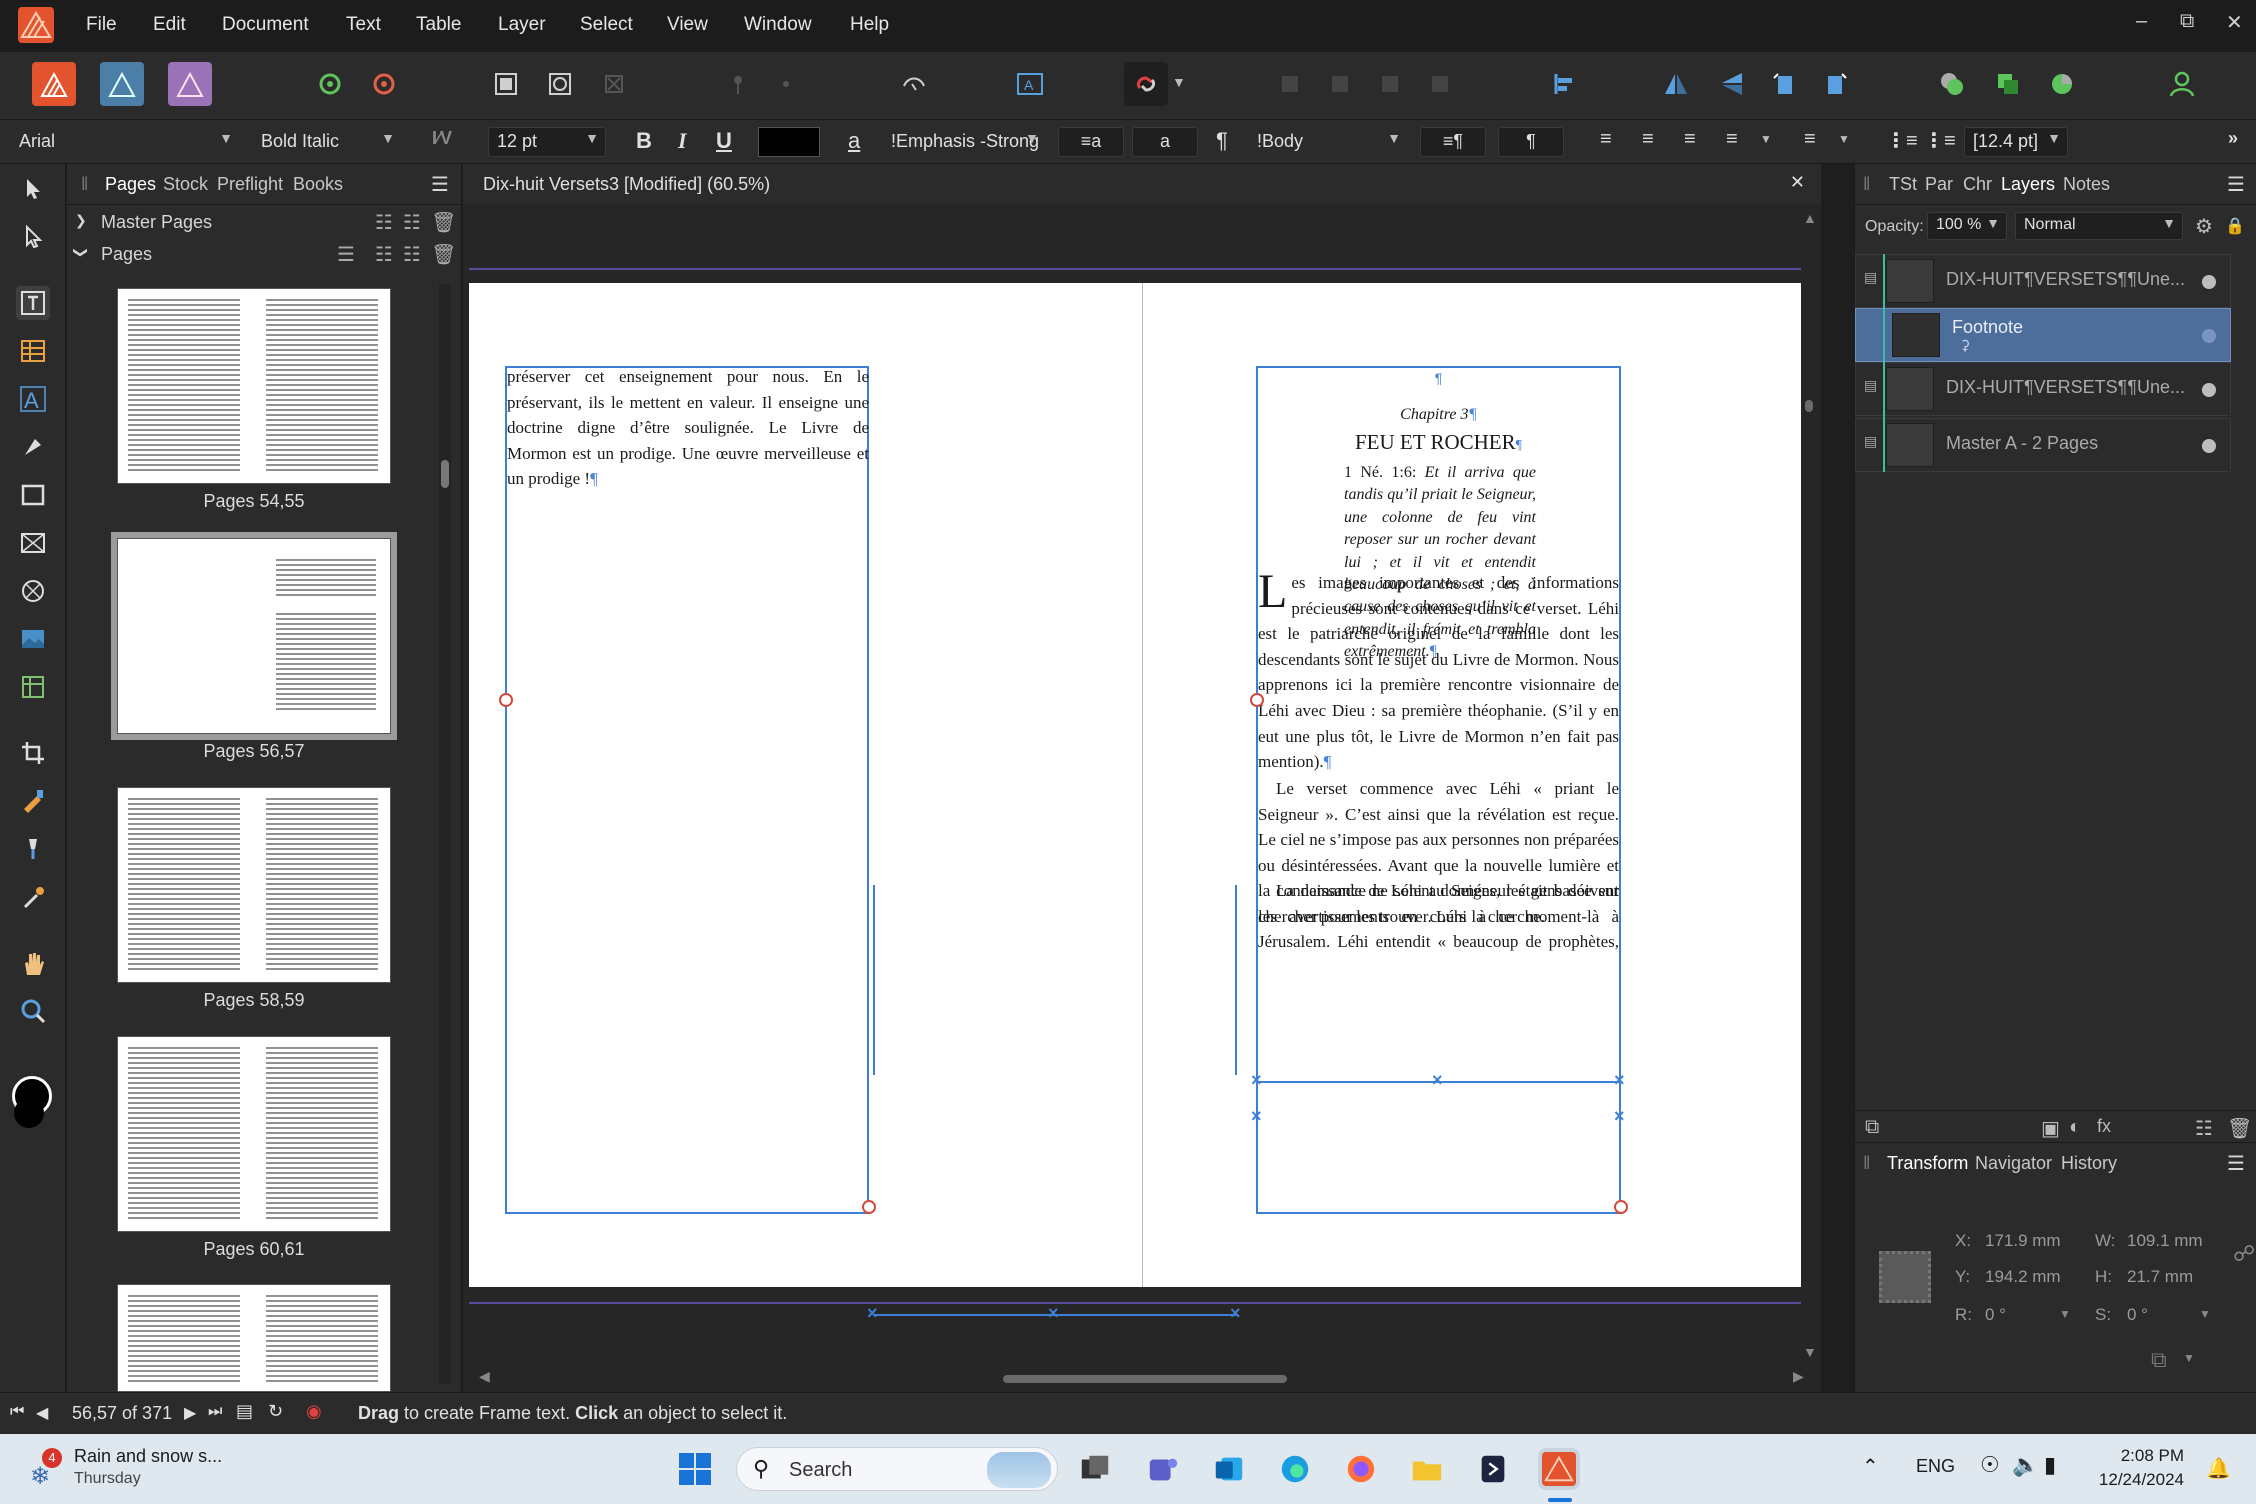  What do you see at coordinates (33, 303) in the screenshot?
I see `frame-text-tool-icon` at bounding box center [33, 303].